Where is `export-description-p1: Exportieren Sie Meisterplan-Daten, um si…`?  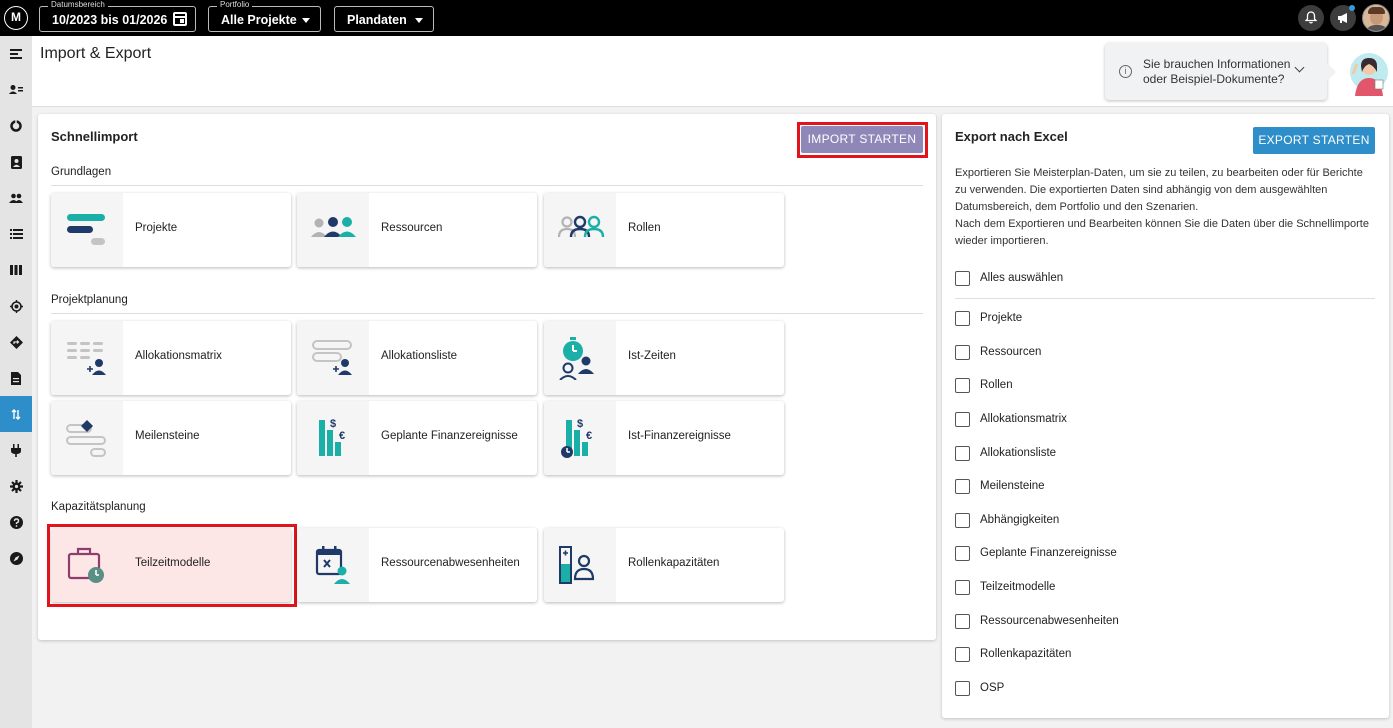
export-description-p1: Exportieren Sie Meisterplan-Daten, um si… is located at coordinates (1159, 190).